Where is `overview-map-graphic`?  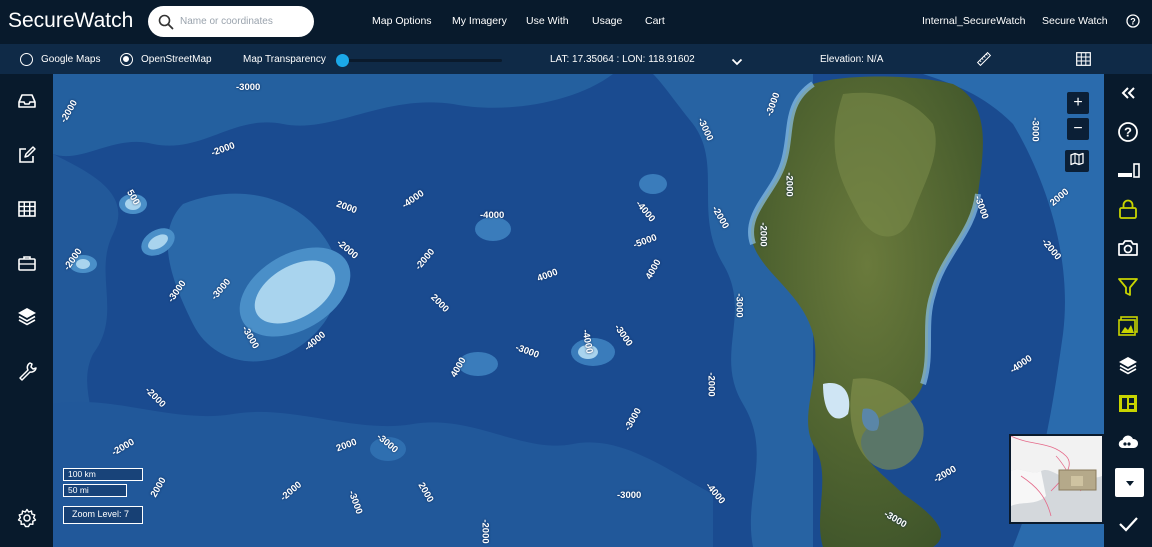 overview-map-graphic is located at coordinates (1056, 479).